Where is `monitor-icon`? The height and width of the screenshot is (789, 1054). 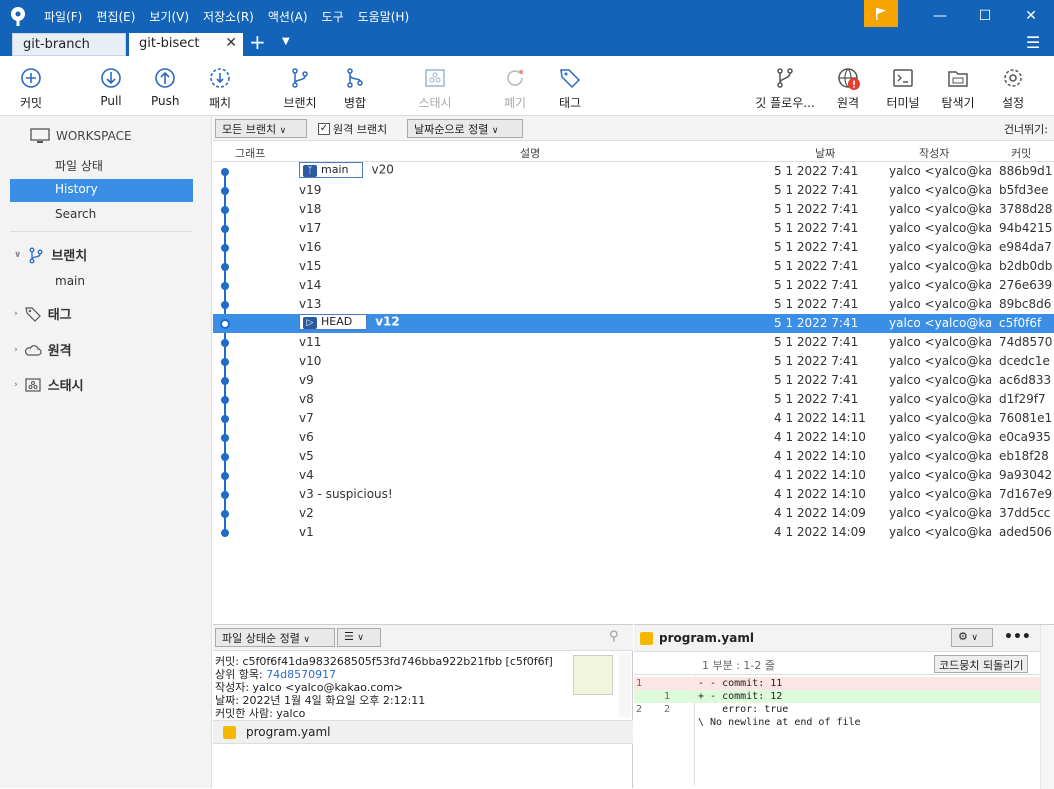 monitor-icon is located at coordinates (40, 135).